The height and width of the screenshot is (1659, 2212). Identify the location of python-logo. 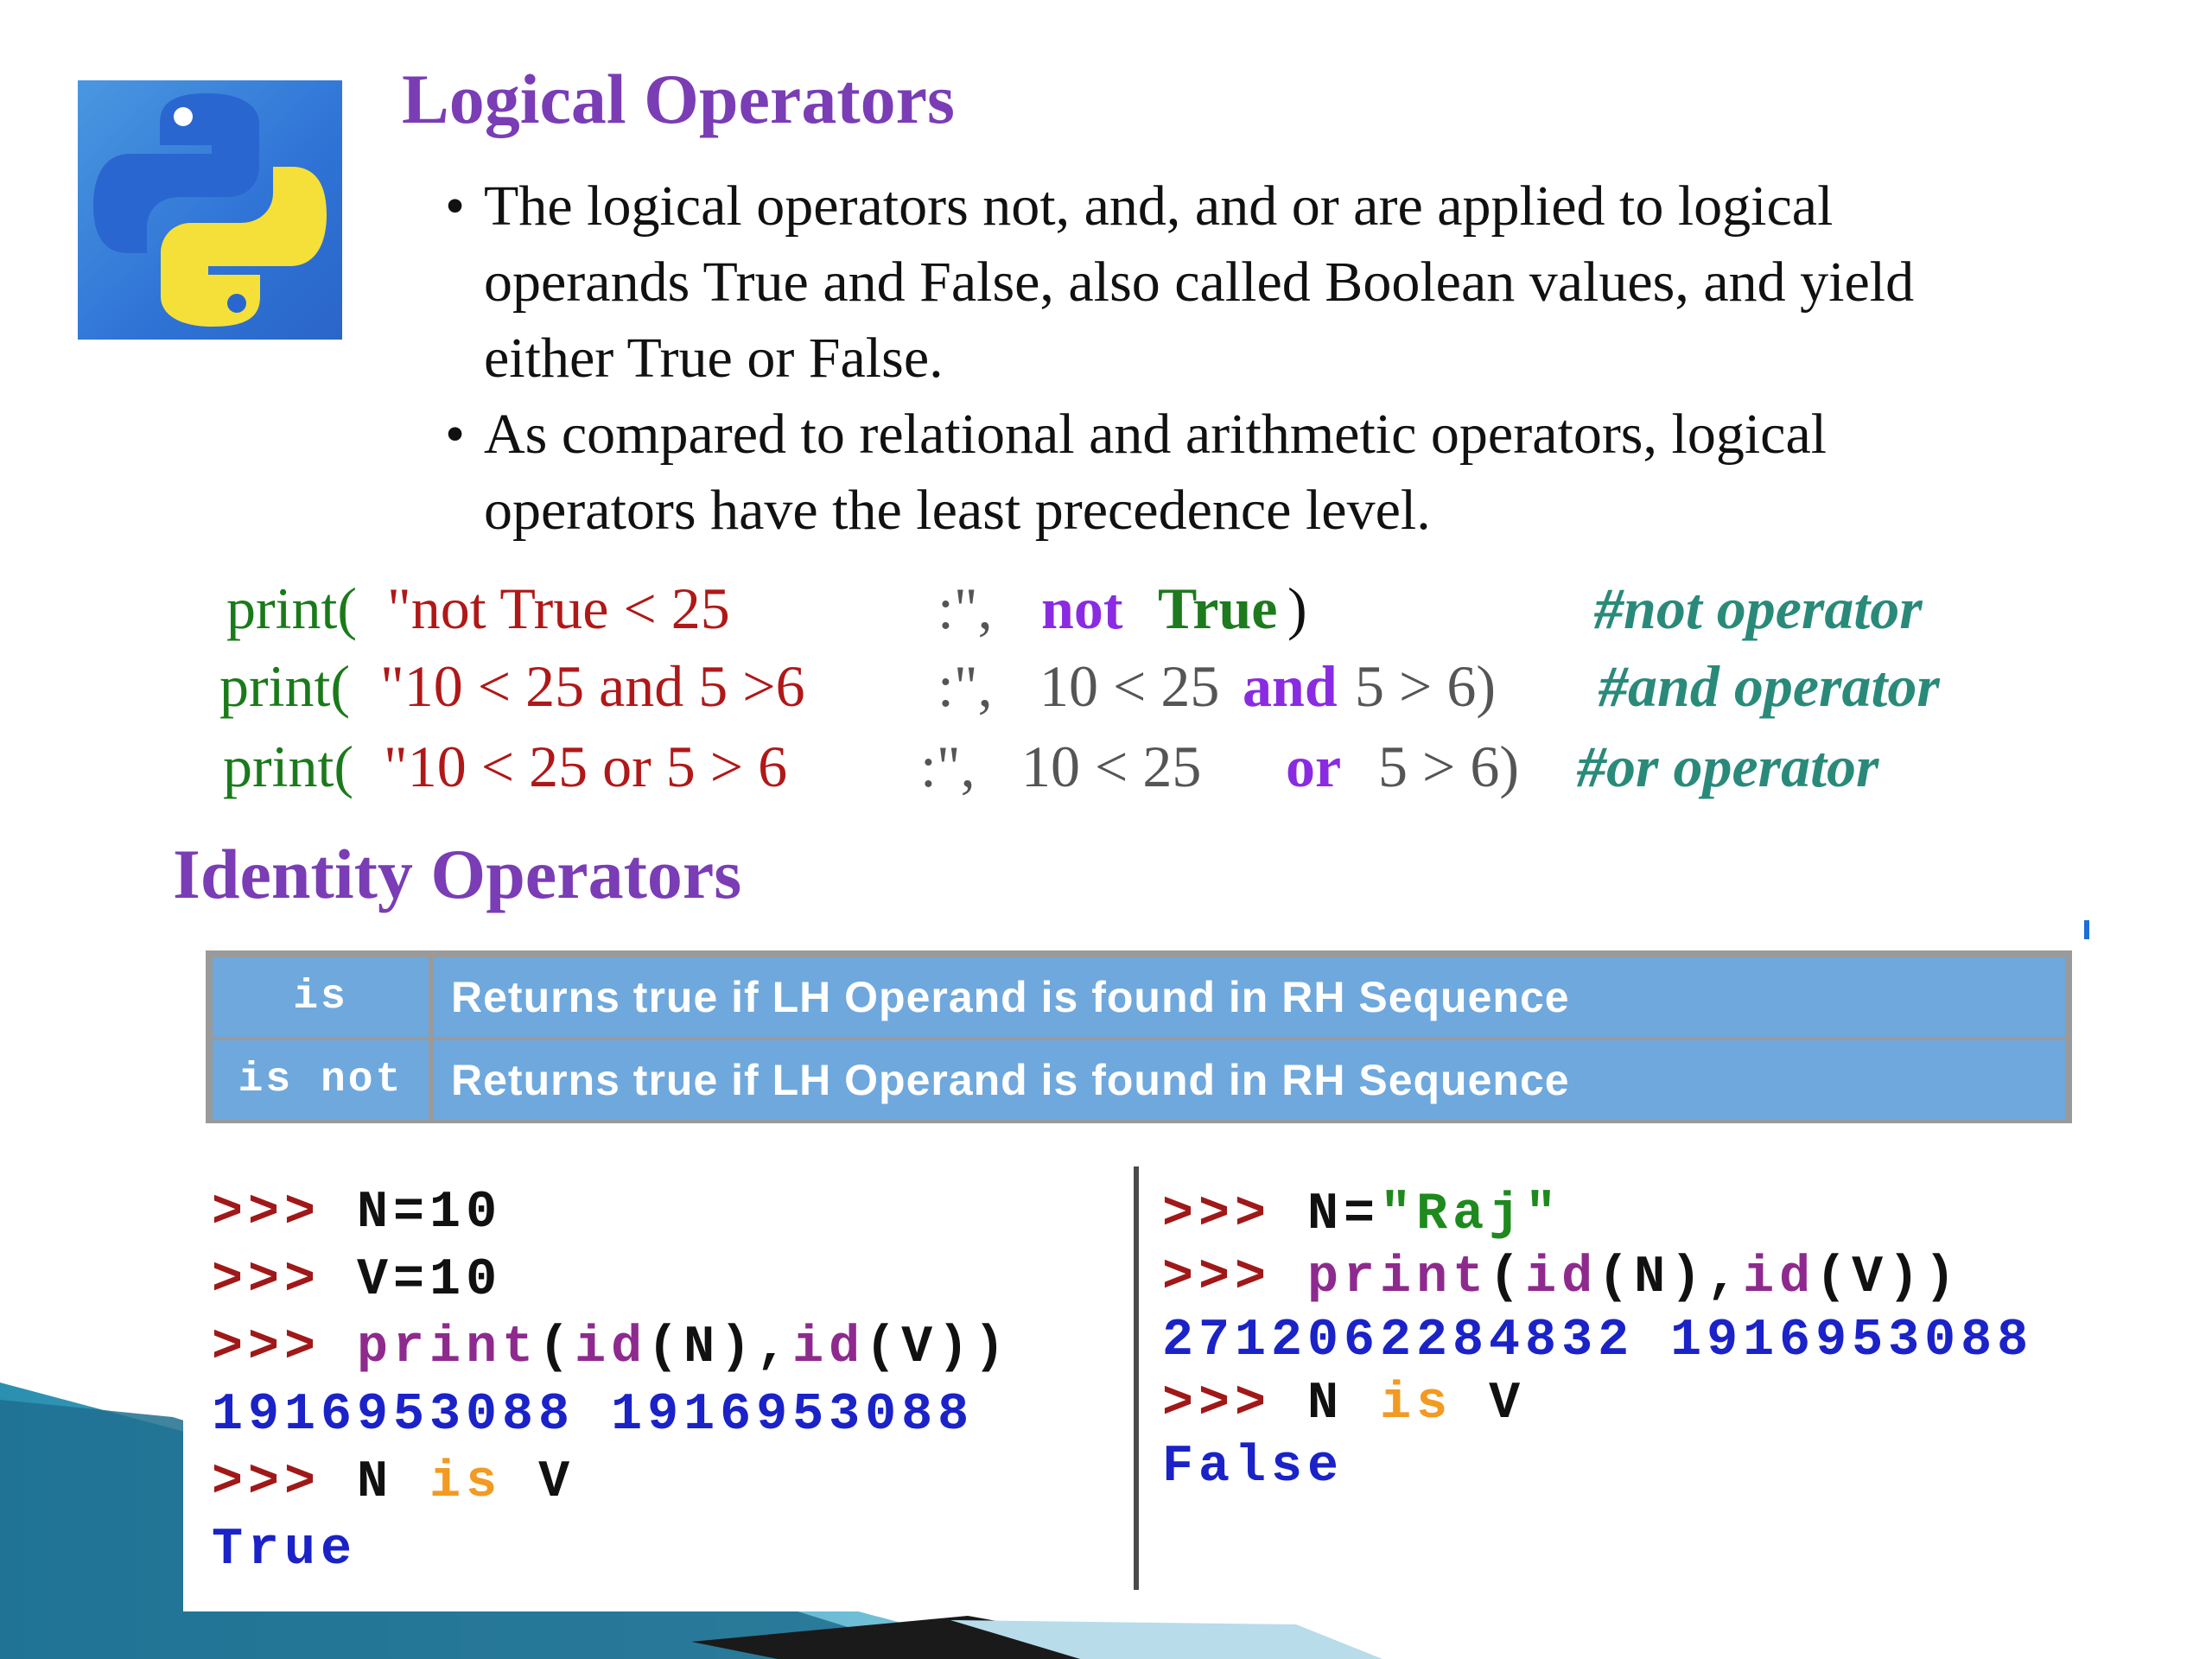
(210, 210).